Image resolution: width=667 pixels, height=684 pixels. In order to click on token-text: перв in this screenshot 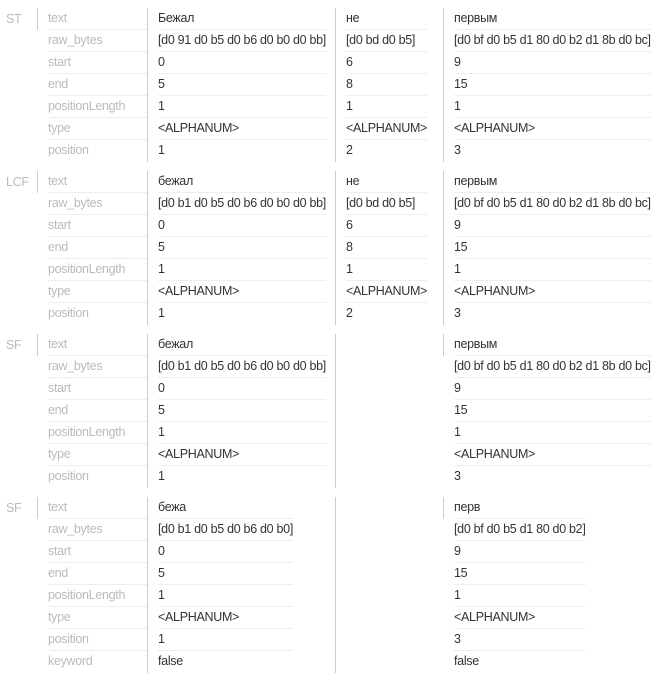, I will do `click(520, 508)`.